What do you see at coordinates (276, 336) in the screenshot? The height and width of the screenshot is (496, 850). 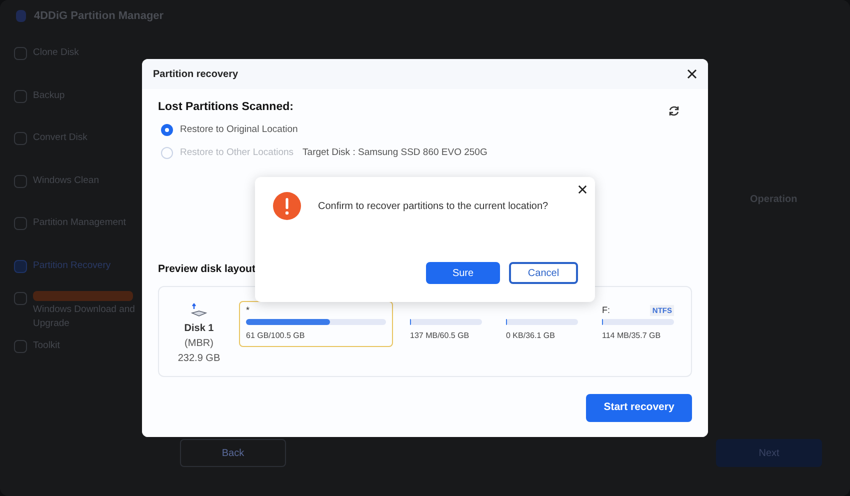 I see `usage-text: 61 GB/100.5 GB` at bounding box center [276, 336].